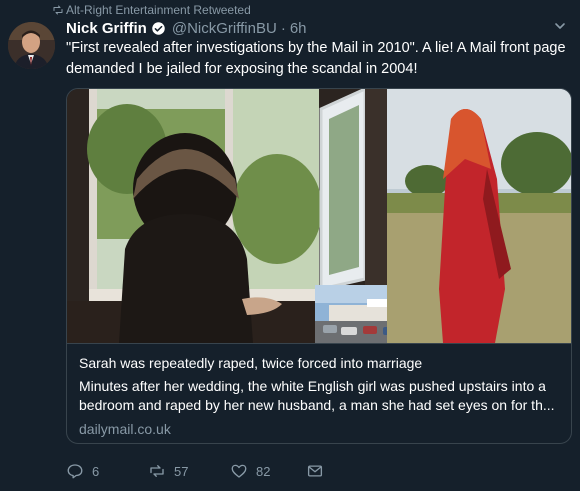  I want to click on reply-button: 6, so click(82, 471).